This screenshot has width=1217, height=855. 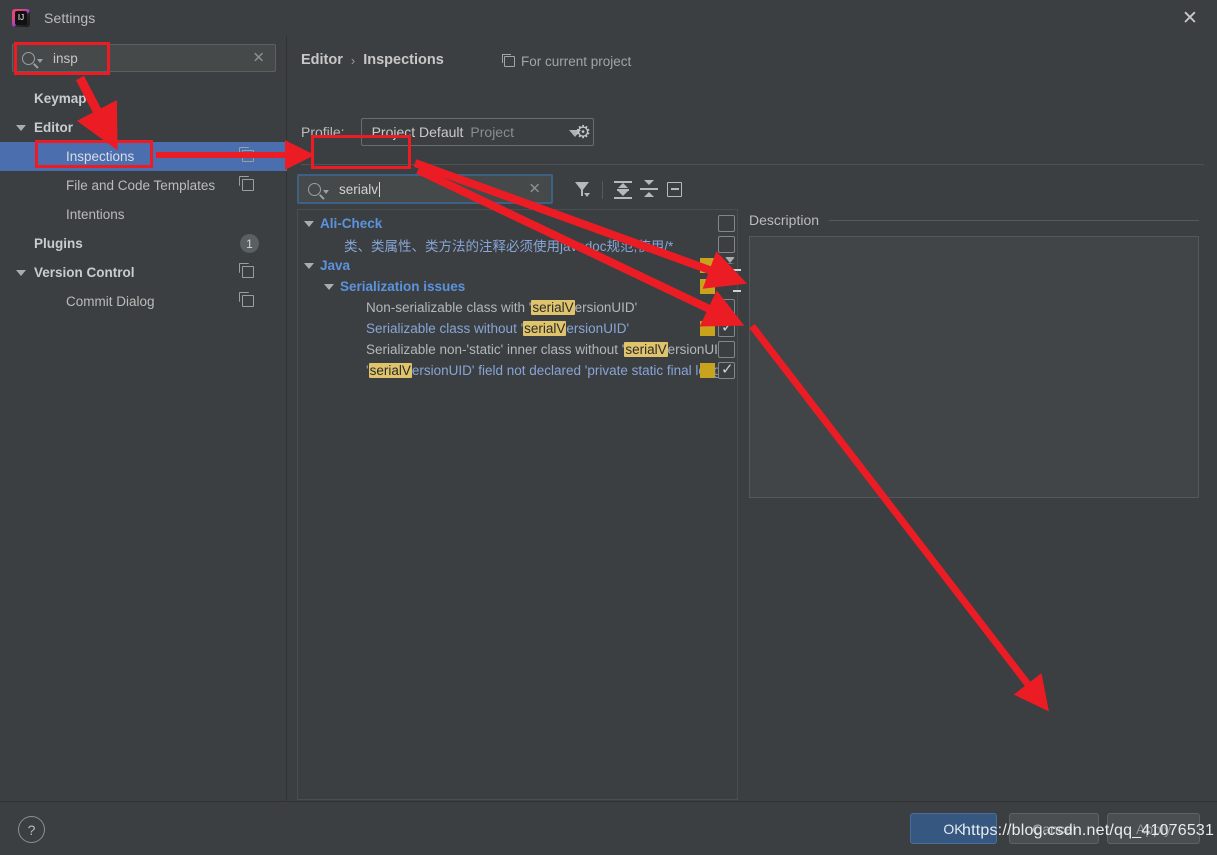 I want to click on sidebar-item-label: Commit Dialog, so click(x=110, y=301).